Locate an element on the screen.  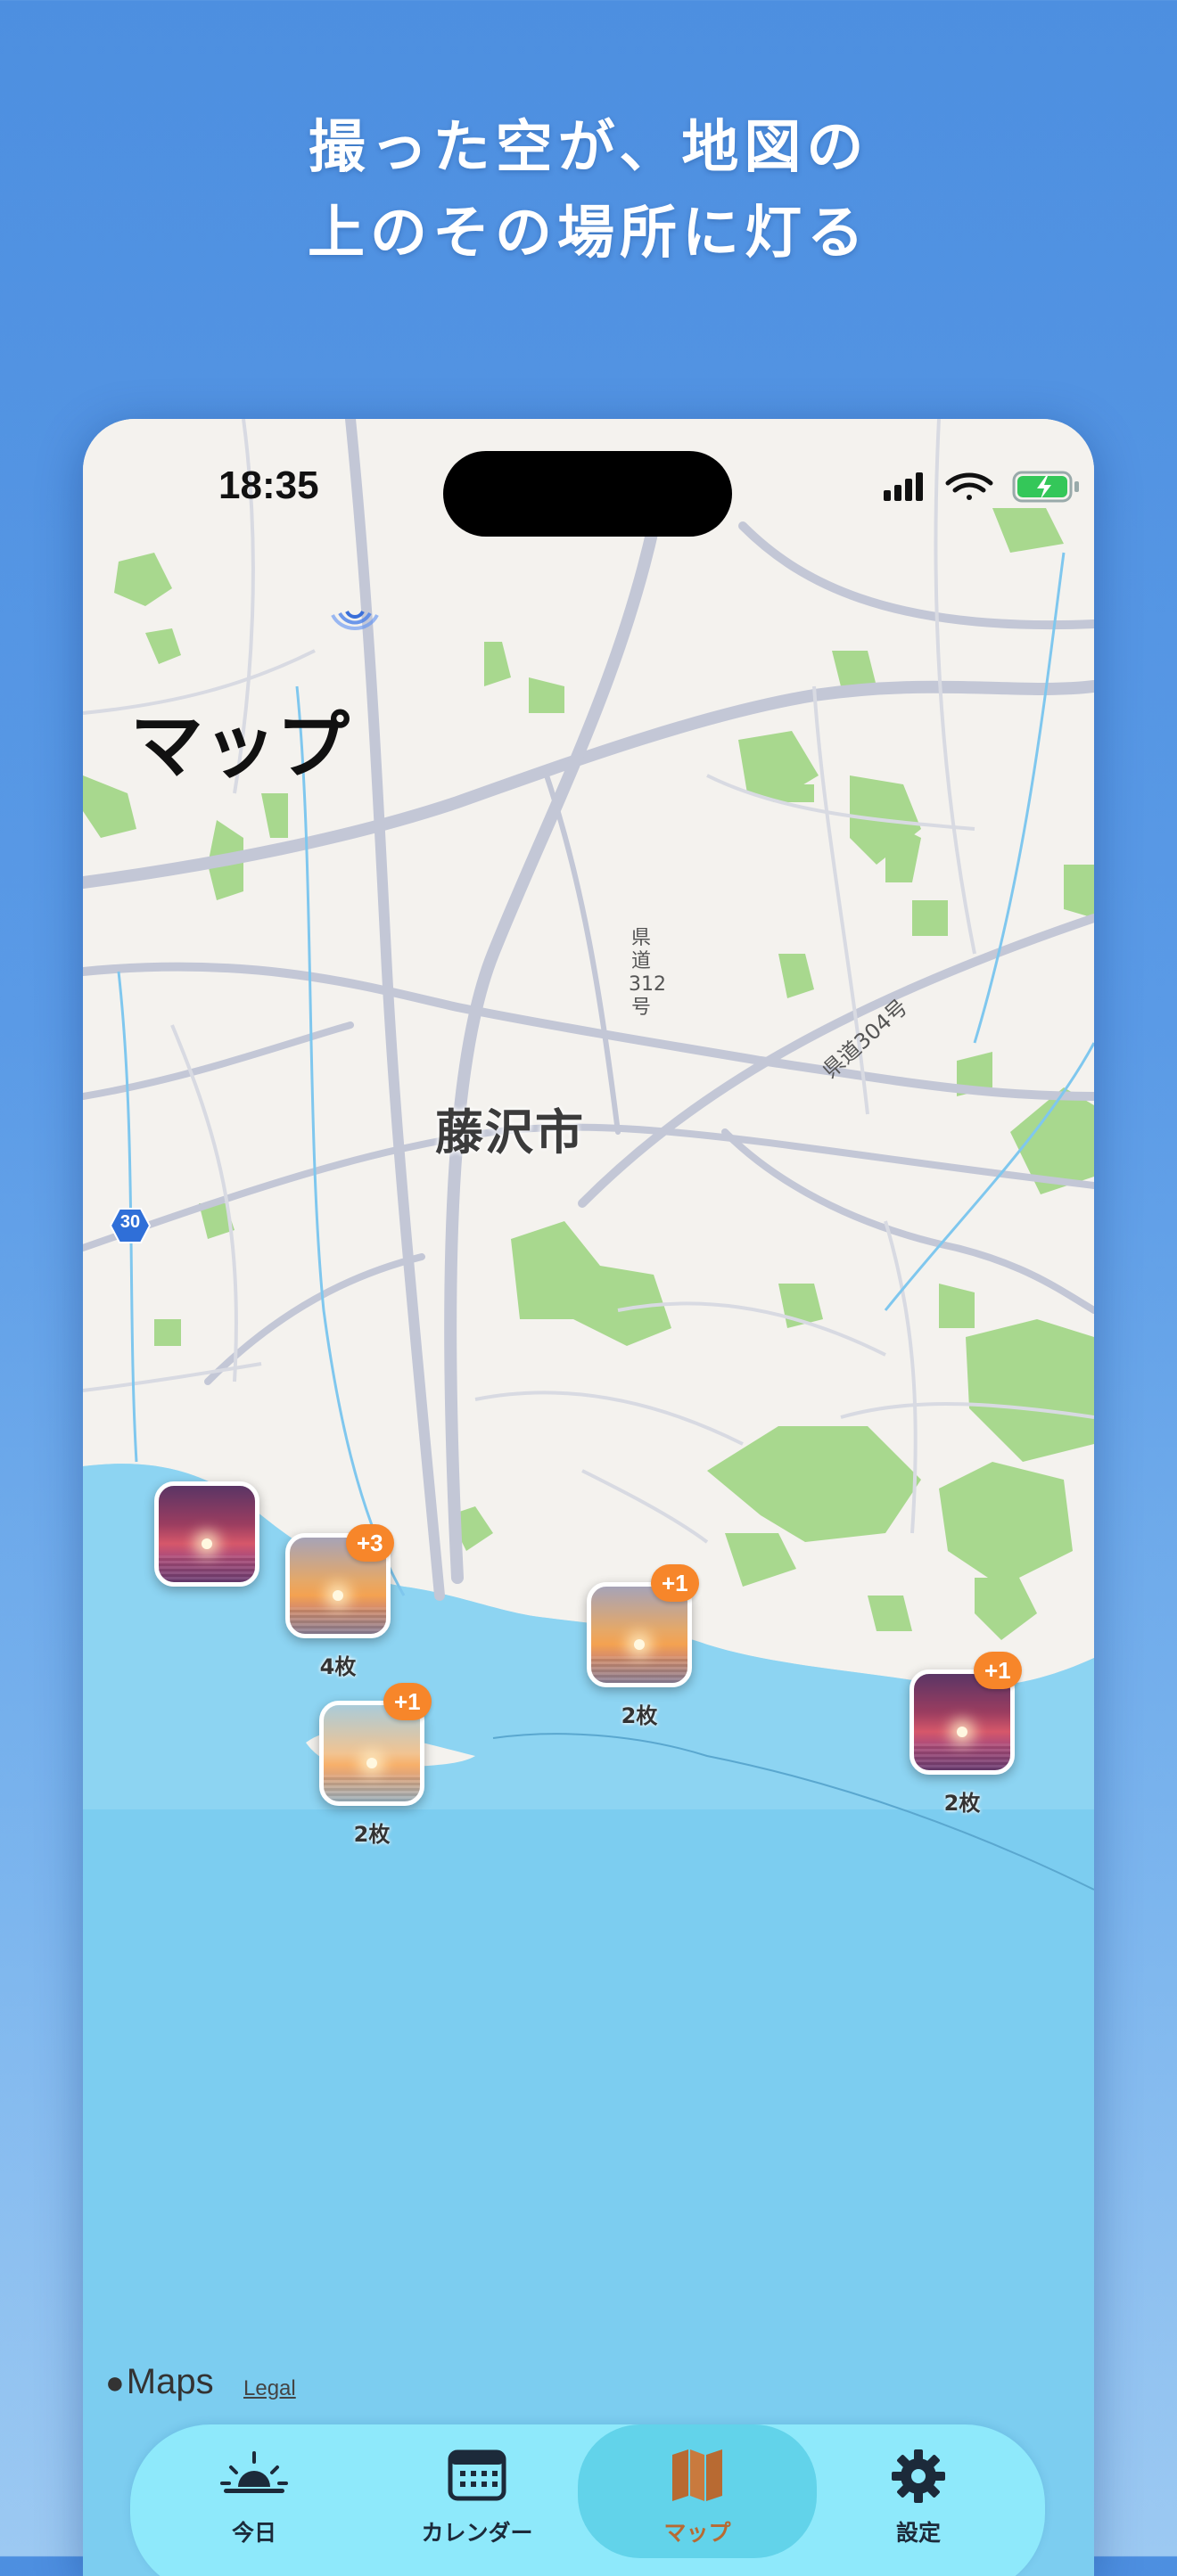
photo-thumbnail is located at coordinates (206, 1534).